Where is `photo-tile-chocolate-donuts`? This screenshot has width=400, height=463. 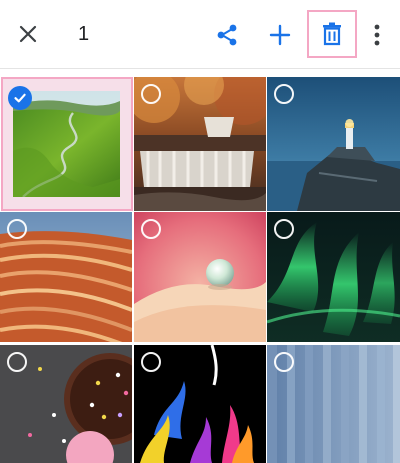
photo-tile-chocolate-donuts is located at coordinates (66, 404).